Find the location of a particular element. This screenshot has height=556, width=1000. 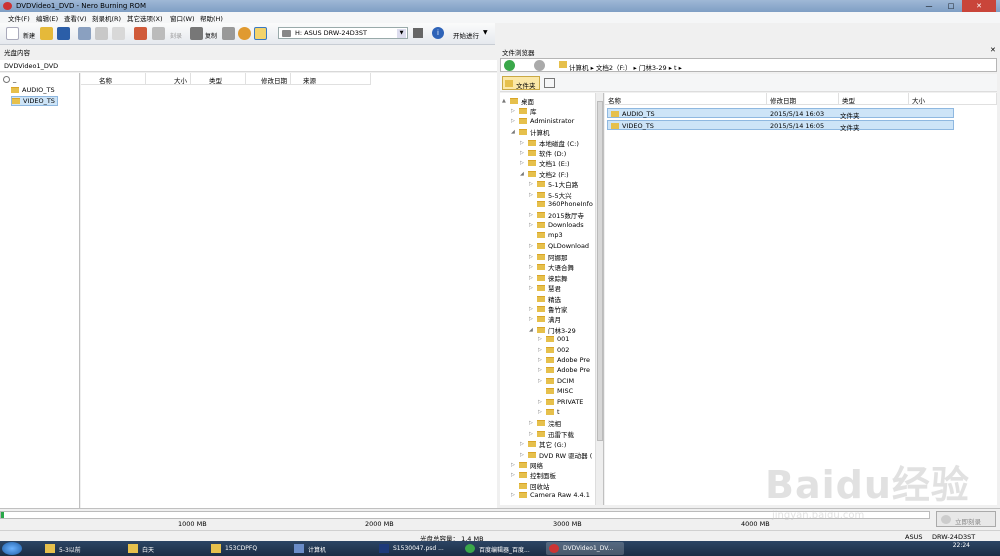

drive-props-icon is located at coordinates (418, 33).